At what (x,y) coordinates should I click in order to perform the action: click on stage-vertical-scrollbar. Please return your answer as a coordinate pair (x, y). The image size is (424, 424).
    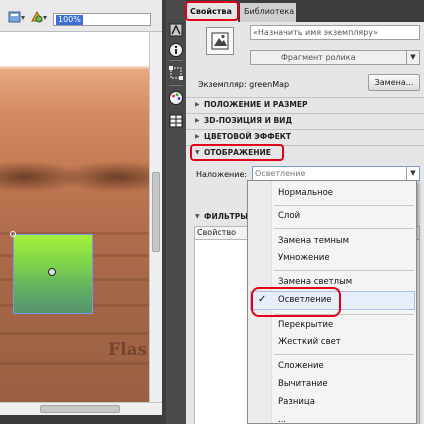
    Looking at the image, I should click on (155, 217).